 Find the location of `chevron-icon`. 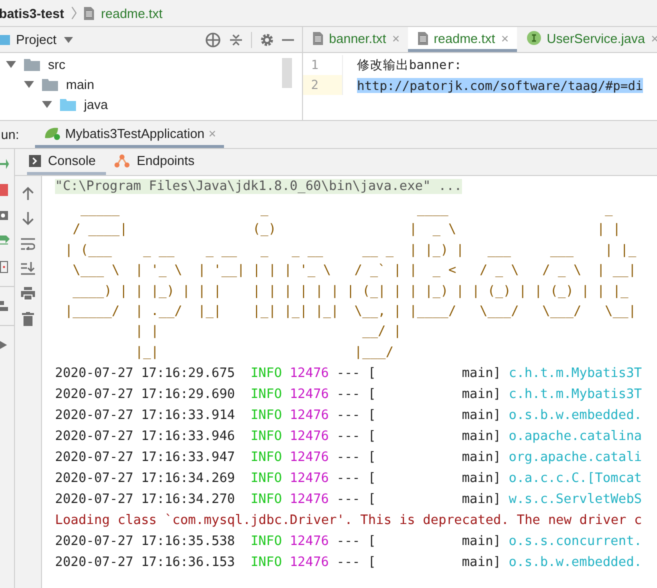

chevron-icon is located at coordinates (74, 13).